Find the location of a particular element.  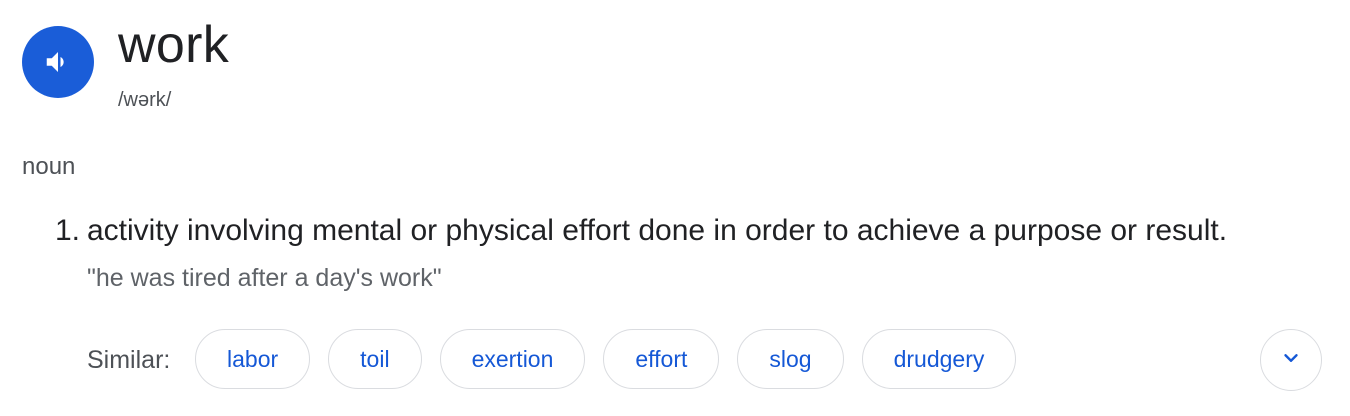

expand-button is located at coordinates (1291, 360).